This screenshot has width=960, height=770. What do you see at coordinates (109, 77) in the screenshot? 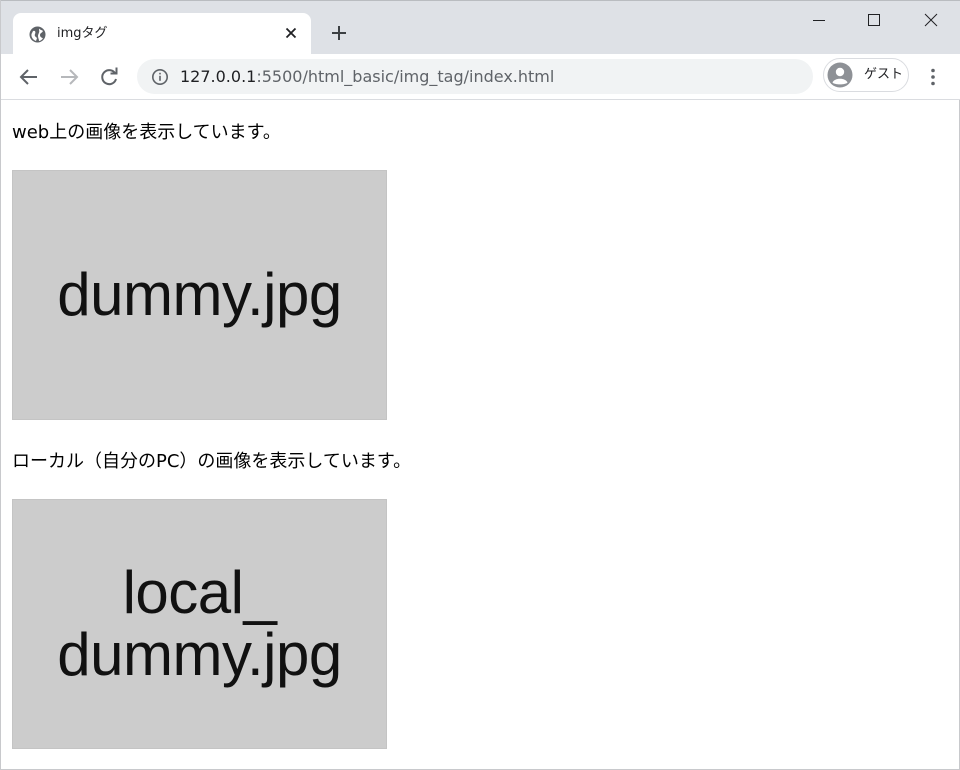
I see `reload-icon` at bounding box center [109, 77].